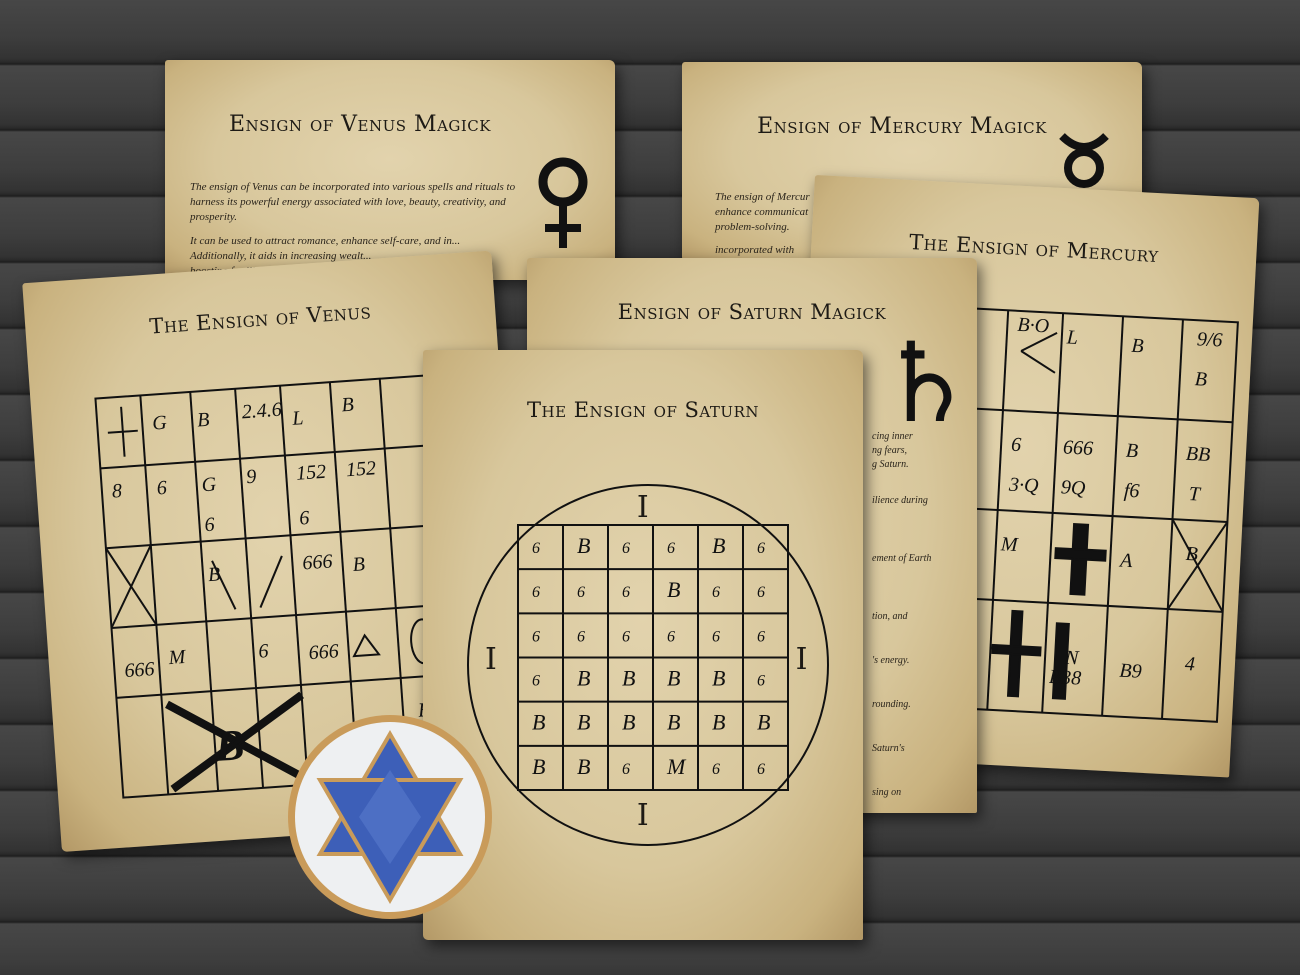 The height and width of the screenshot is (975, 1300). Describe the element at coordinates (1189, 664) in the screenshot. I see `svg-text: 4` at that location.